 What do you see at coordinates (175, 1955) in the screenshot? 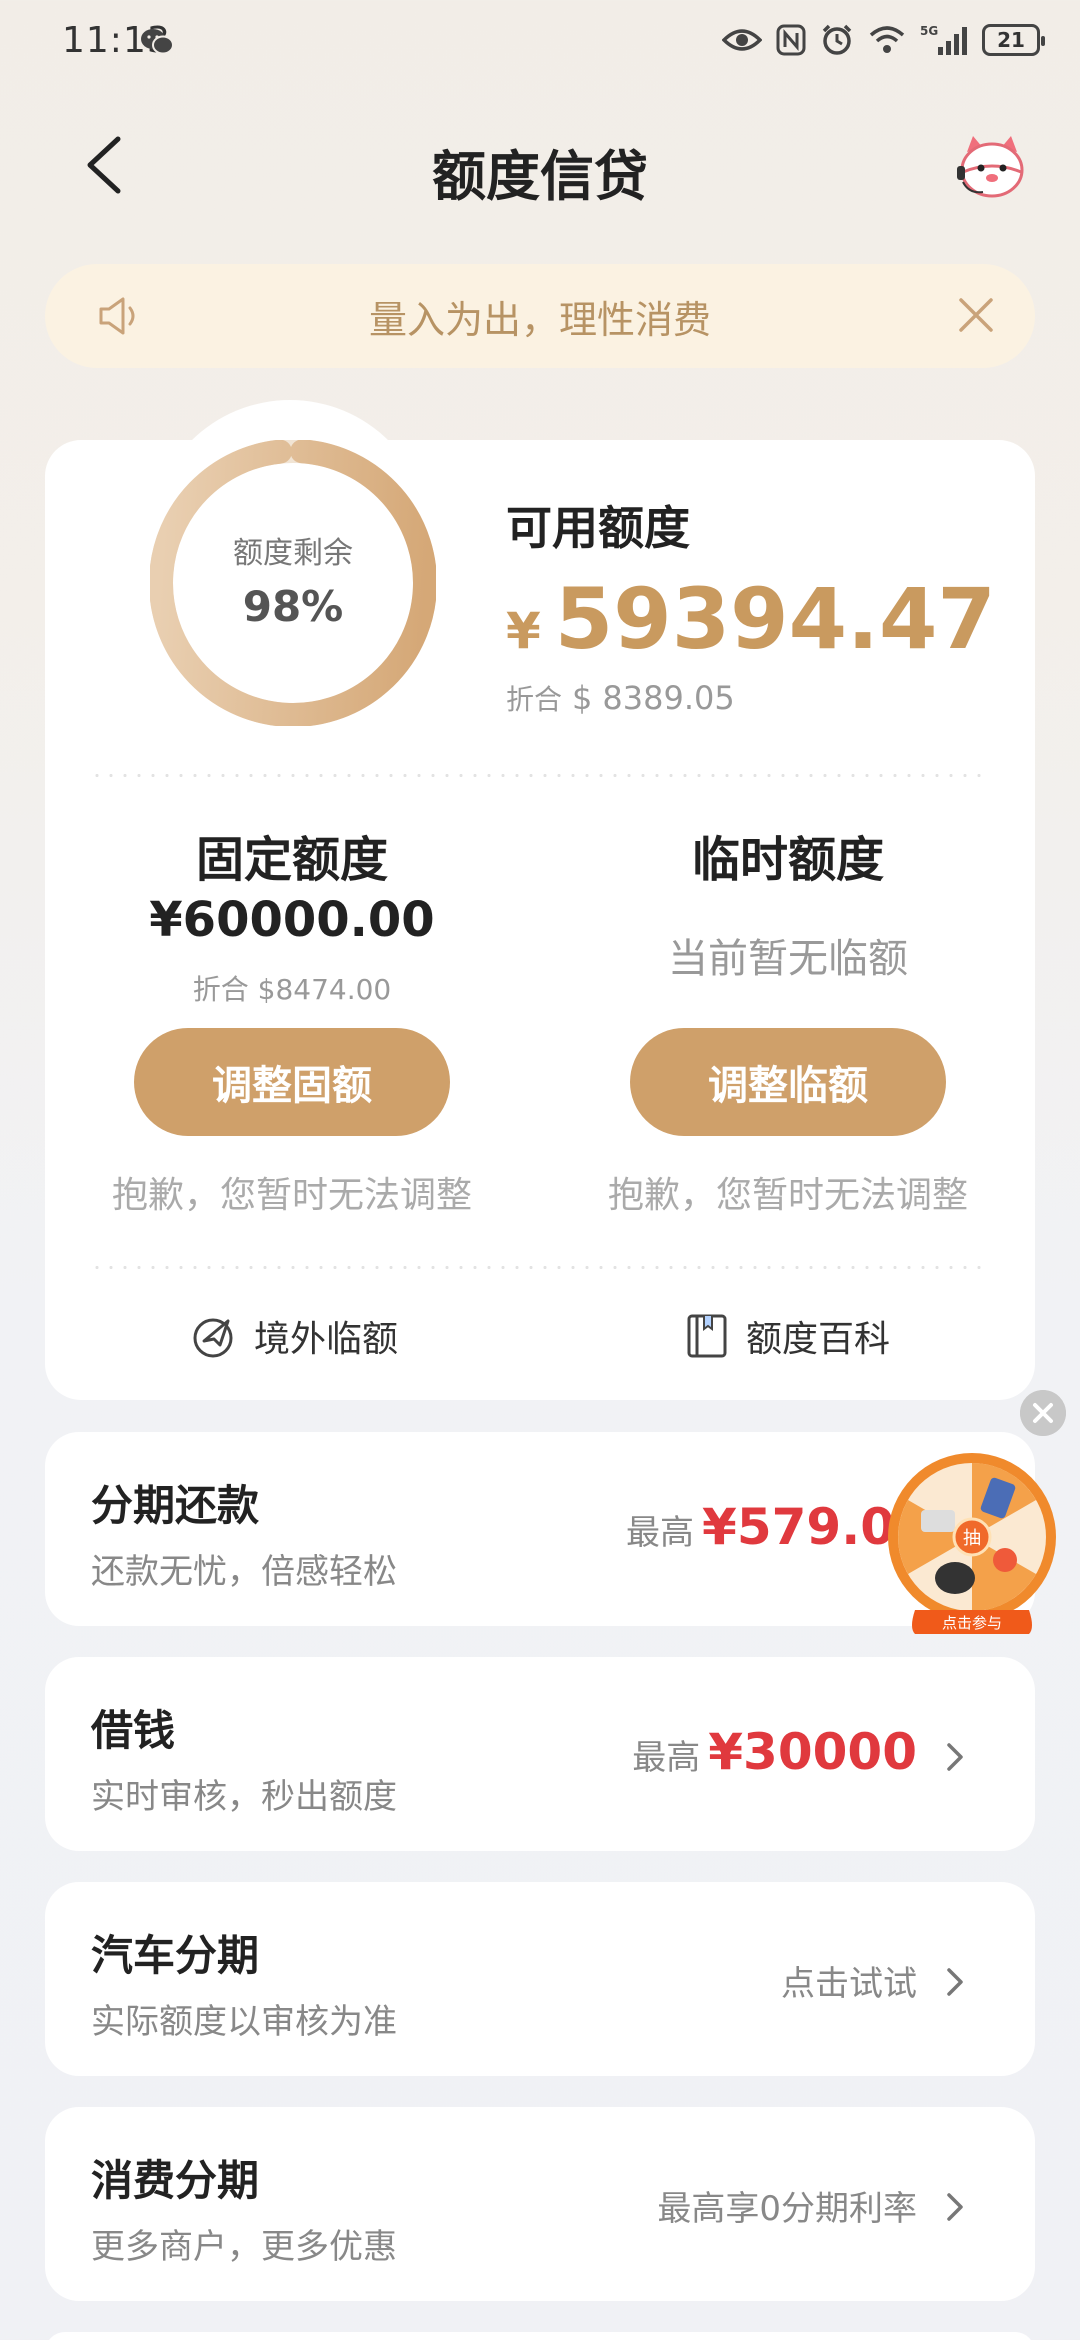
I see `item-title: 汽车分期` at bounding box center [175, 1955].